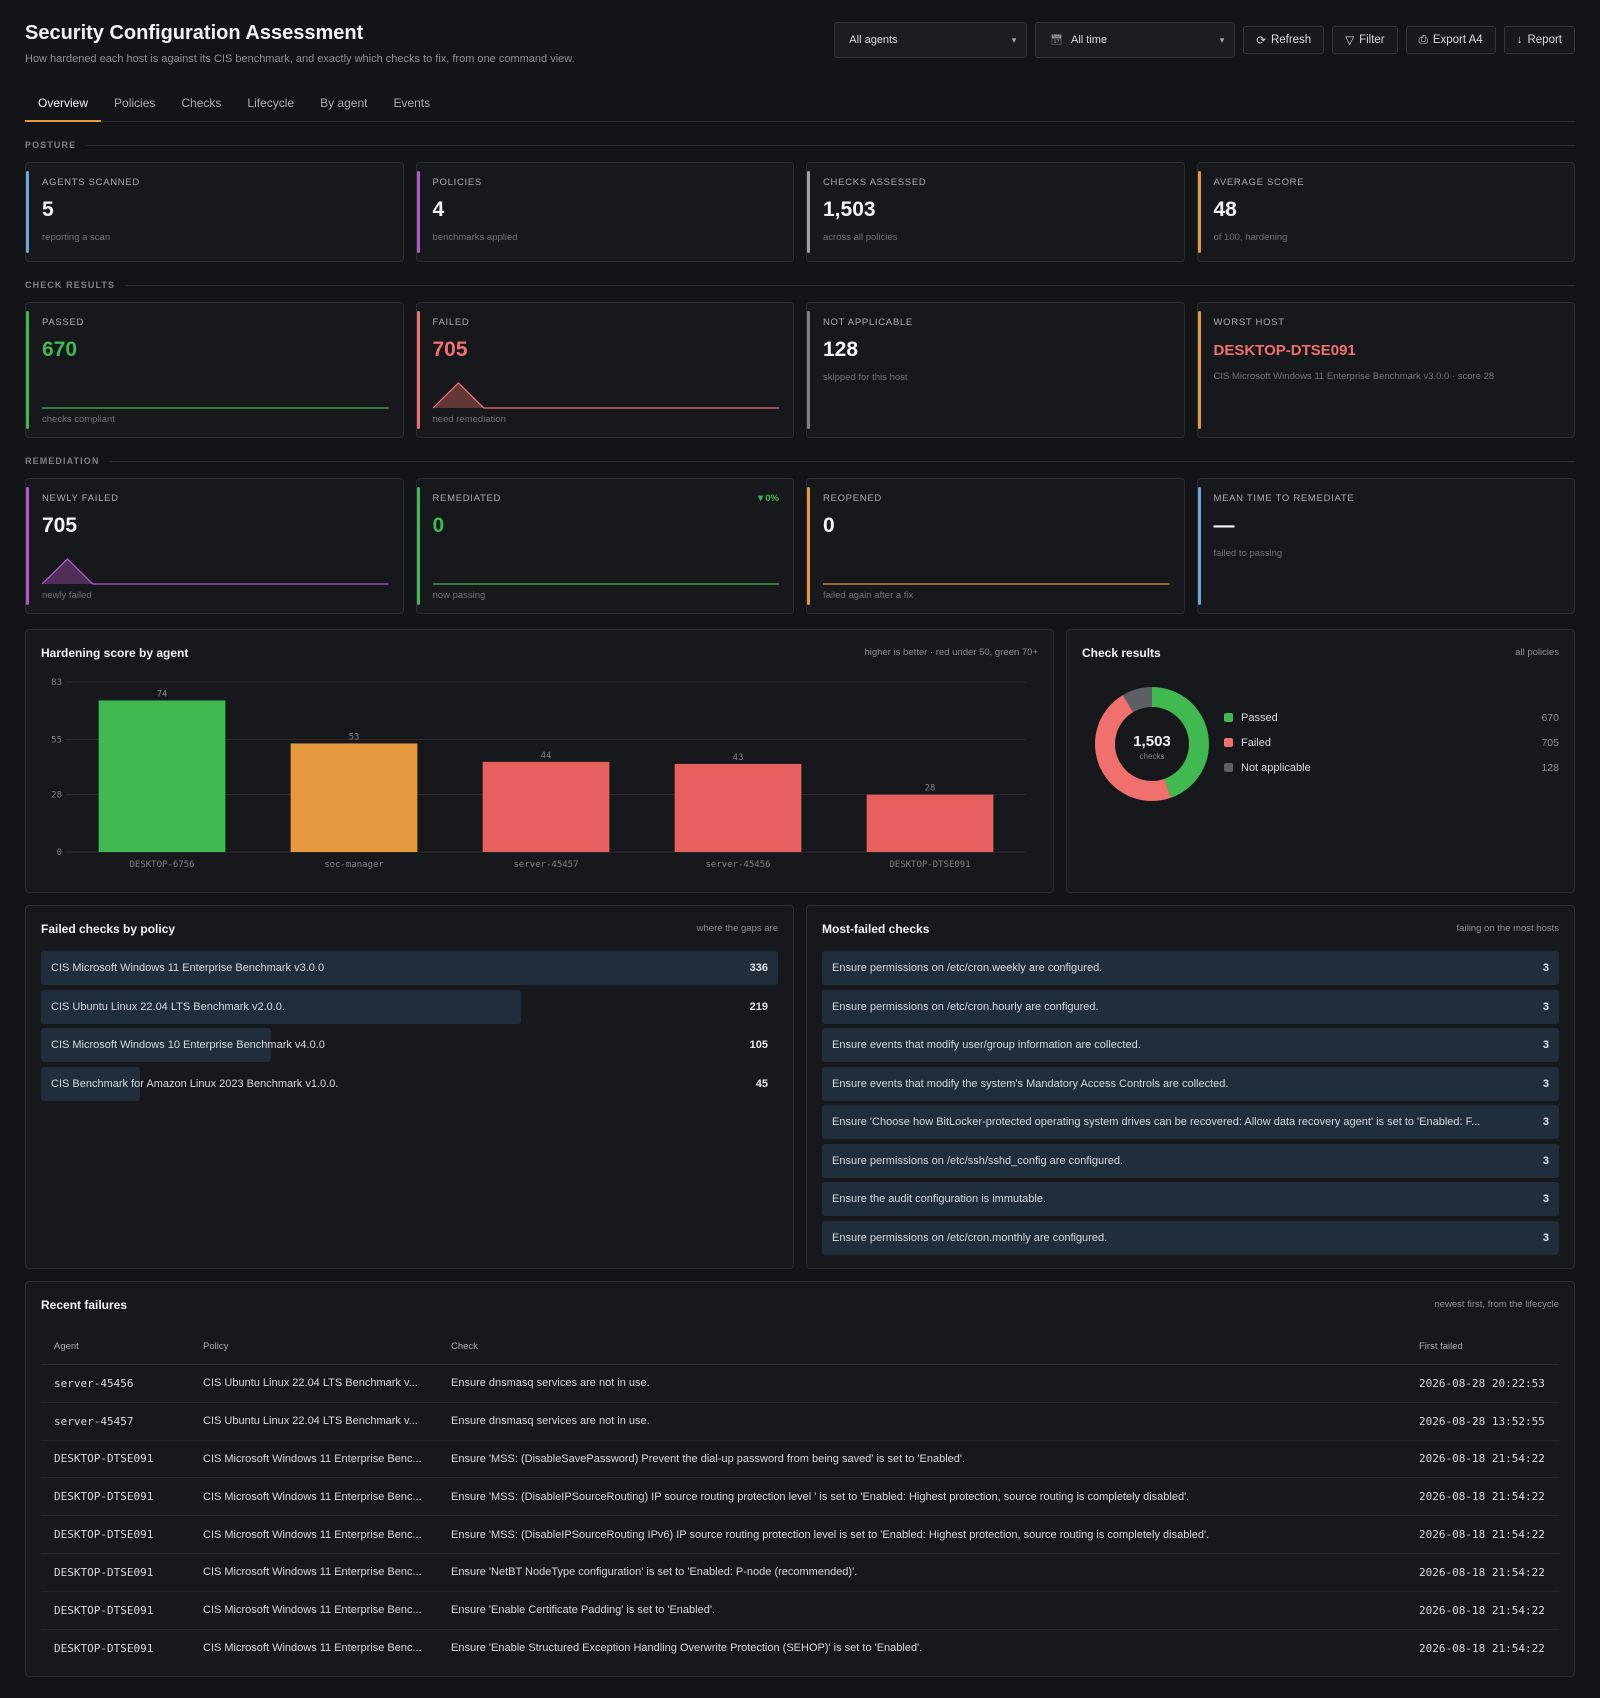  I want to click on col-check: Check, so click(935, 1346).